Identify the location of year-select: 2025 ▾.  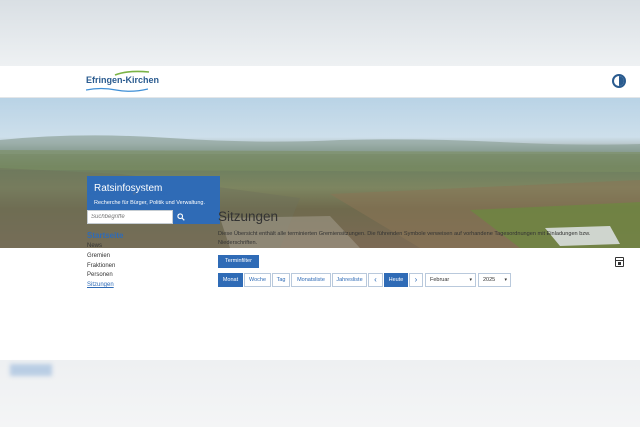
(494, 280).